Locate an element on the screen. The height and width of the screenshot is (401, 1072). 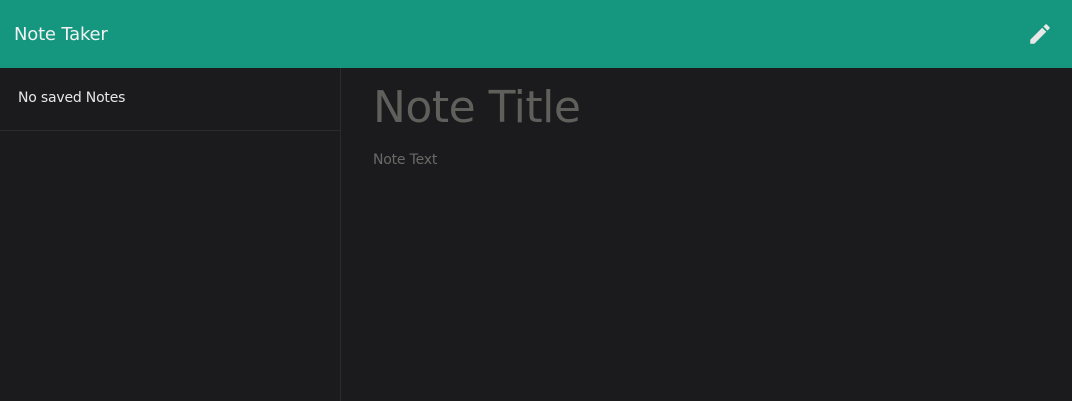
new-note-button is located at coordinates (1040, 34).